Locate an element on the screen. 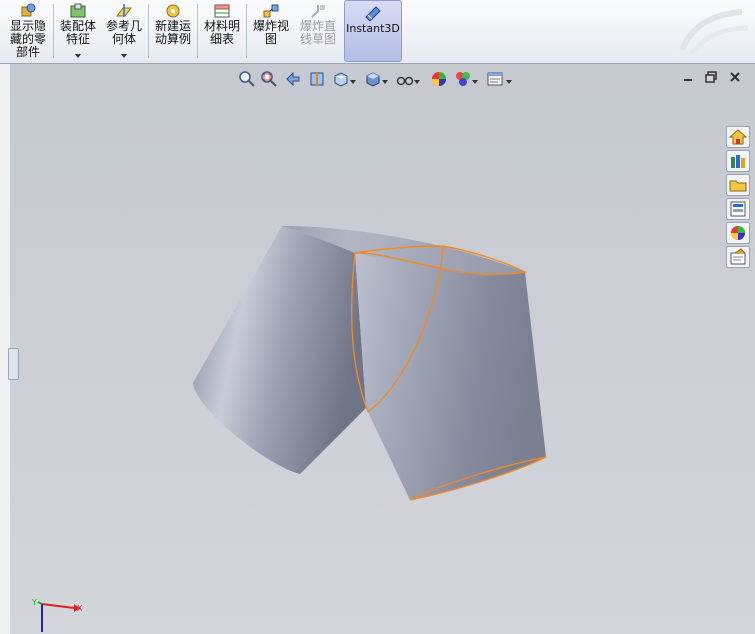 This screenshot has width=755, height=634. task-pane-file-explorer-tab is located at coordinates (738, 185).